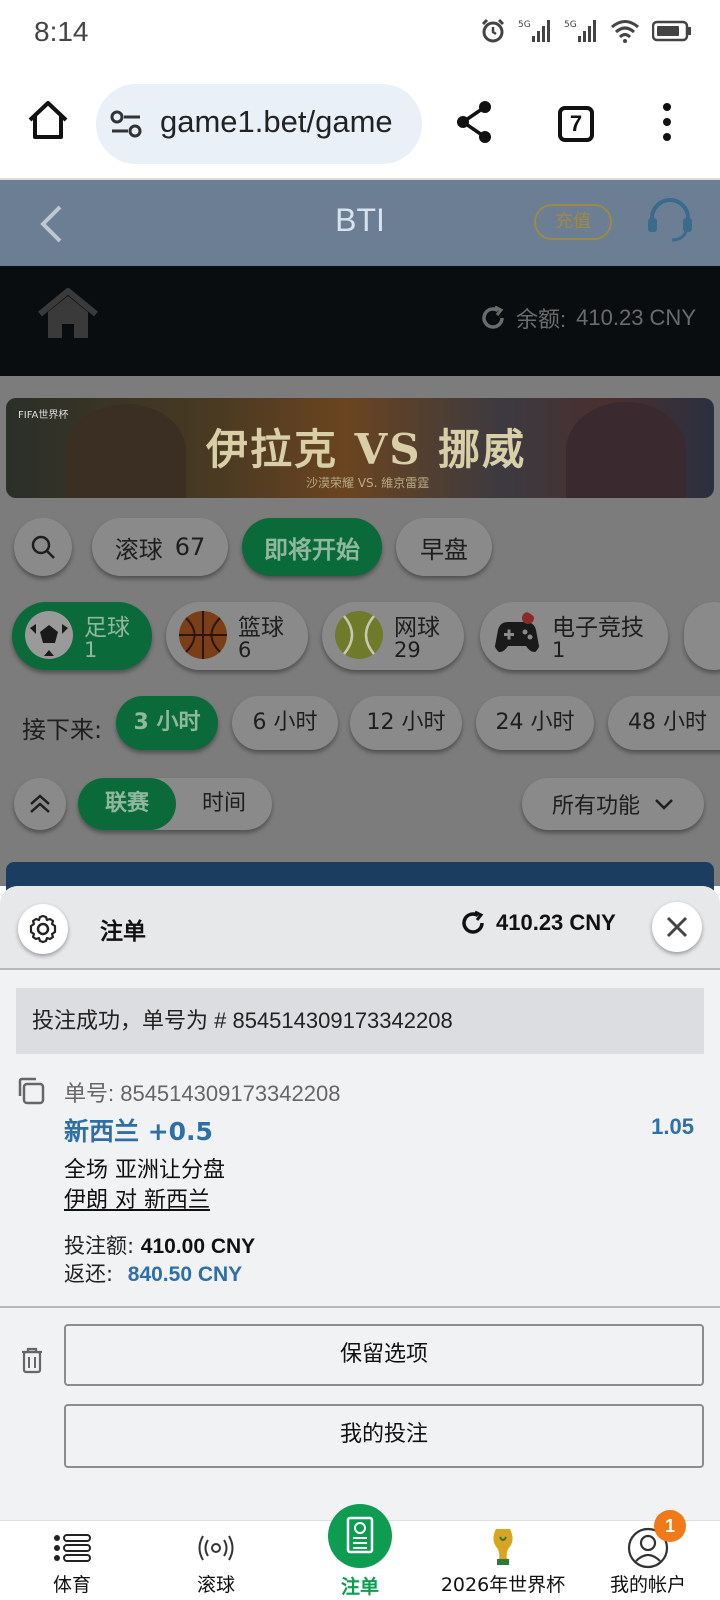 Image resolution: width=720 pixels, height=1600 pixels. I want to click on player-left-image, so click(126, 451).